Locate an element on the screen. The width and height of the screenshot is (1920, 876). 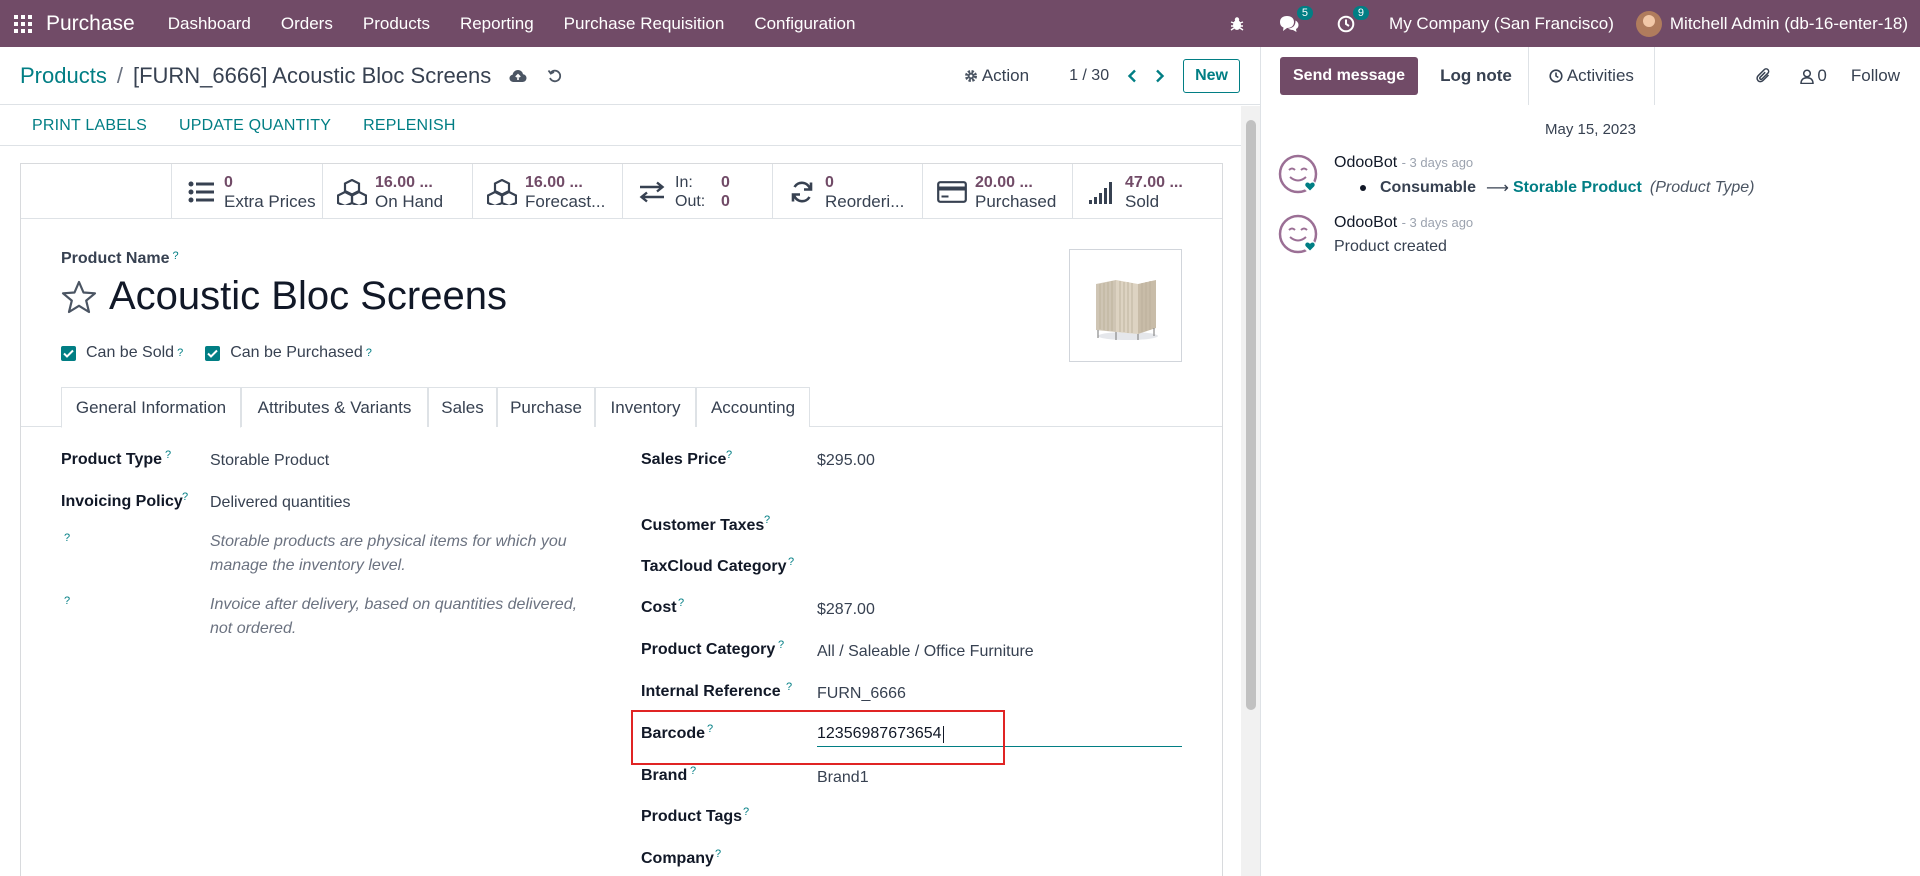
form-scrollbar is located at coordinates (1250, 491).